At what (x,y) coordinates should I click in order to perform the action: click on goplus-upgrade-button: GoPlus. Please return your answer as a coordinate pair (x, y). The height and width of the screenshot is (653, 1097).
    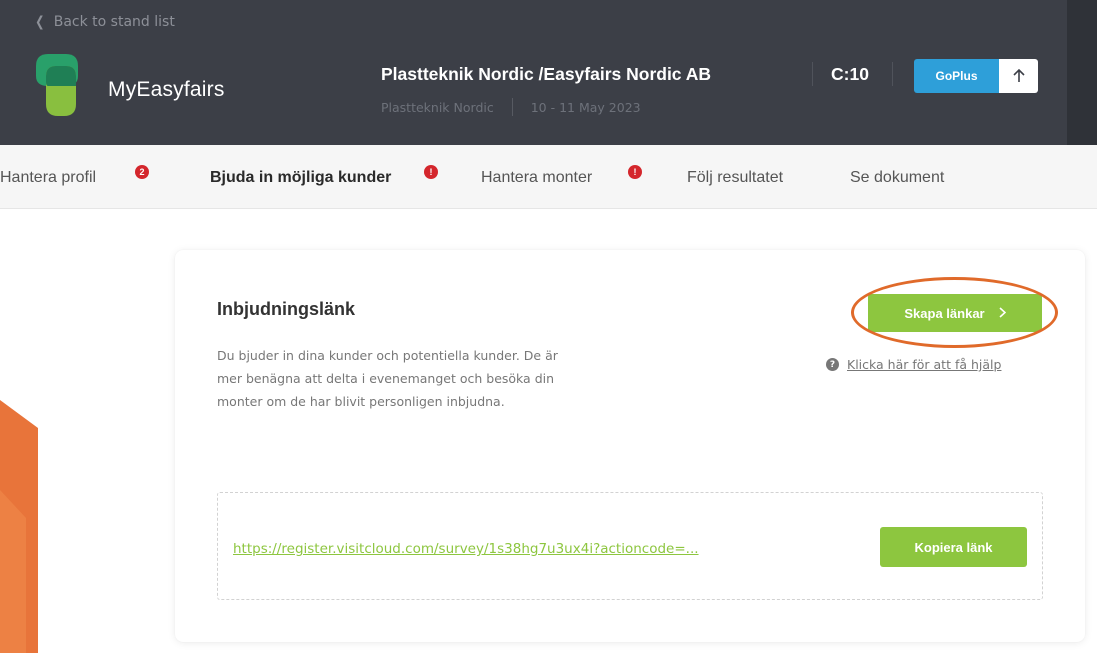
    Looking at the image, I should click on (976, 76).